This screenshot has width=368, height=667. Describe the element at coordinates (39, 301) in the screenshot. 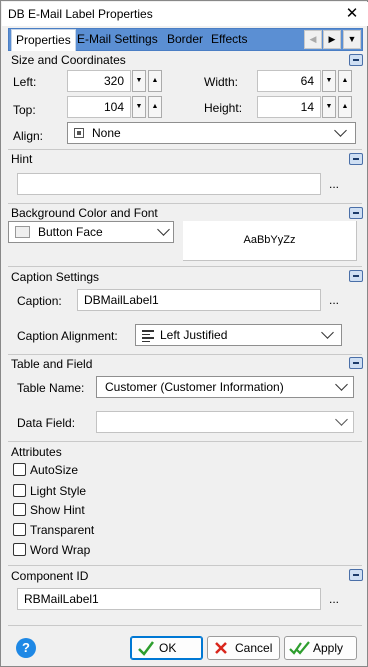

I see `caption-label: Caption:` at that location.